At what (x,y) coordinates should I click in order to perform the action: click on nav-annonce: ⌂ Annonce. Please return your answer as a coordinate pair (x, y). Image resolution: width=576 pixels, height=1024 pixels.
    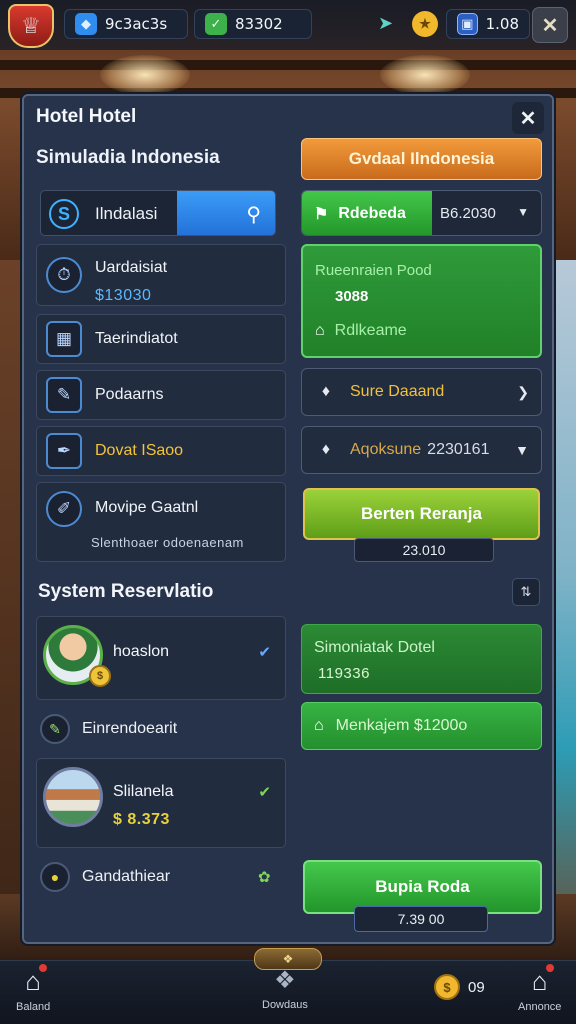
    Looking at the image, I should click on (540, 988).